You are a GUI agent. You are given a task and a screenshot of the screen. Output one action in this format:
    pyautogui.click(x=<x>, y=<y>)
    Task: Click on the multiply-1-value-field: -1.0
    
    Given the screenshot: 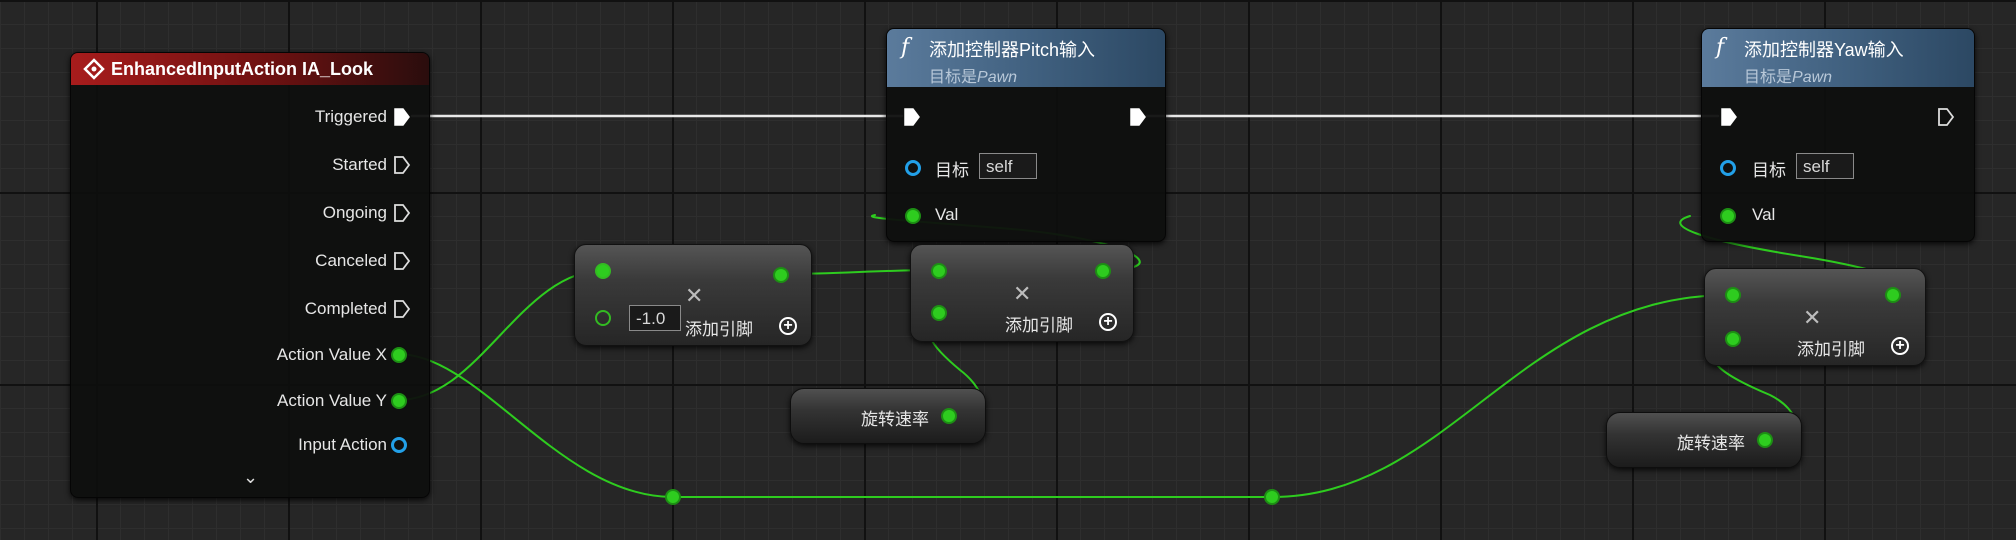 What is the action you would take?
    pyautogui.click(x=655, y=318)
    